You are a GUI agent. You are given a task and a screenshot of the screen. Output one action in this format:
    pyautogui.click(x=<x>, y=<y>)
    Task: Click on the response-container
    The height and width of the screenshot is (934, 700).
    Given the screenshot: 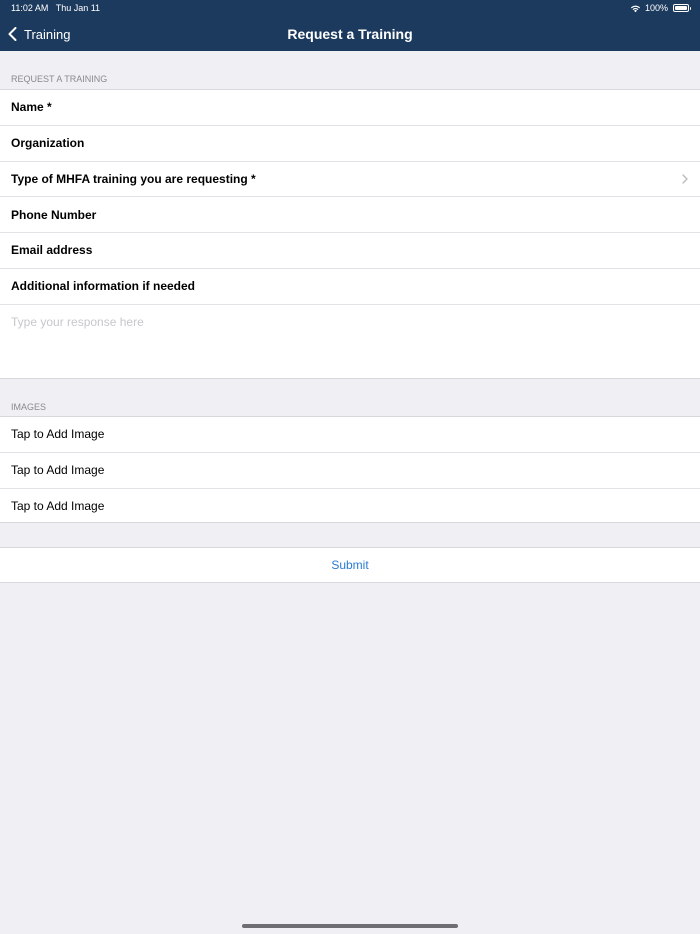 What is the action you would take?
    pyautogui.click(x=350, y=342)
    